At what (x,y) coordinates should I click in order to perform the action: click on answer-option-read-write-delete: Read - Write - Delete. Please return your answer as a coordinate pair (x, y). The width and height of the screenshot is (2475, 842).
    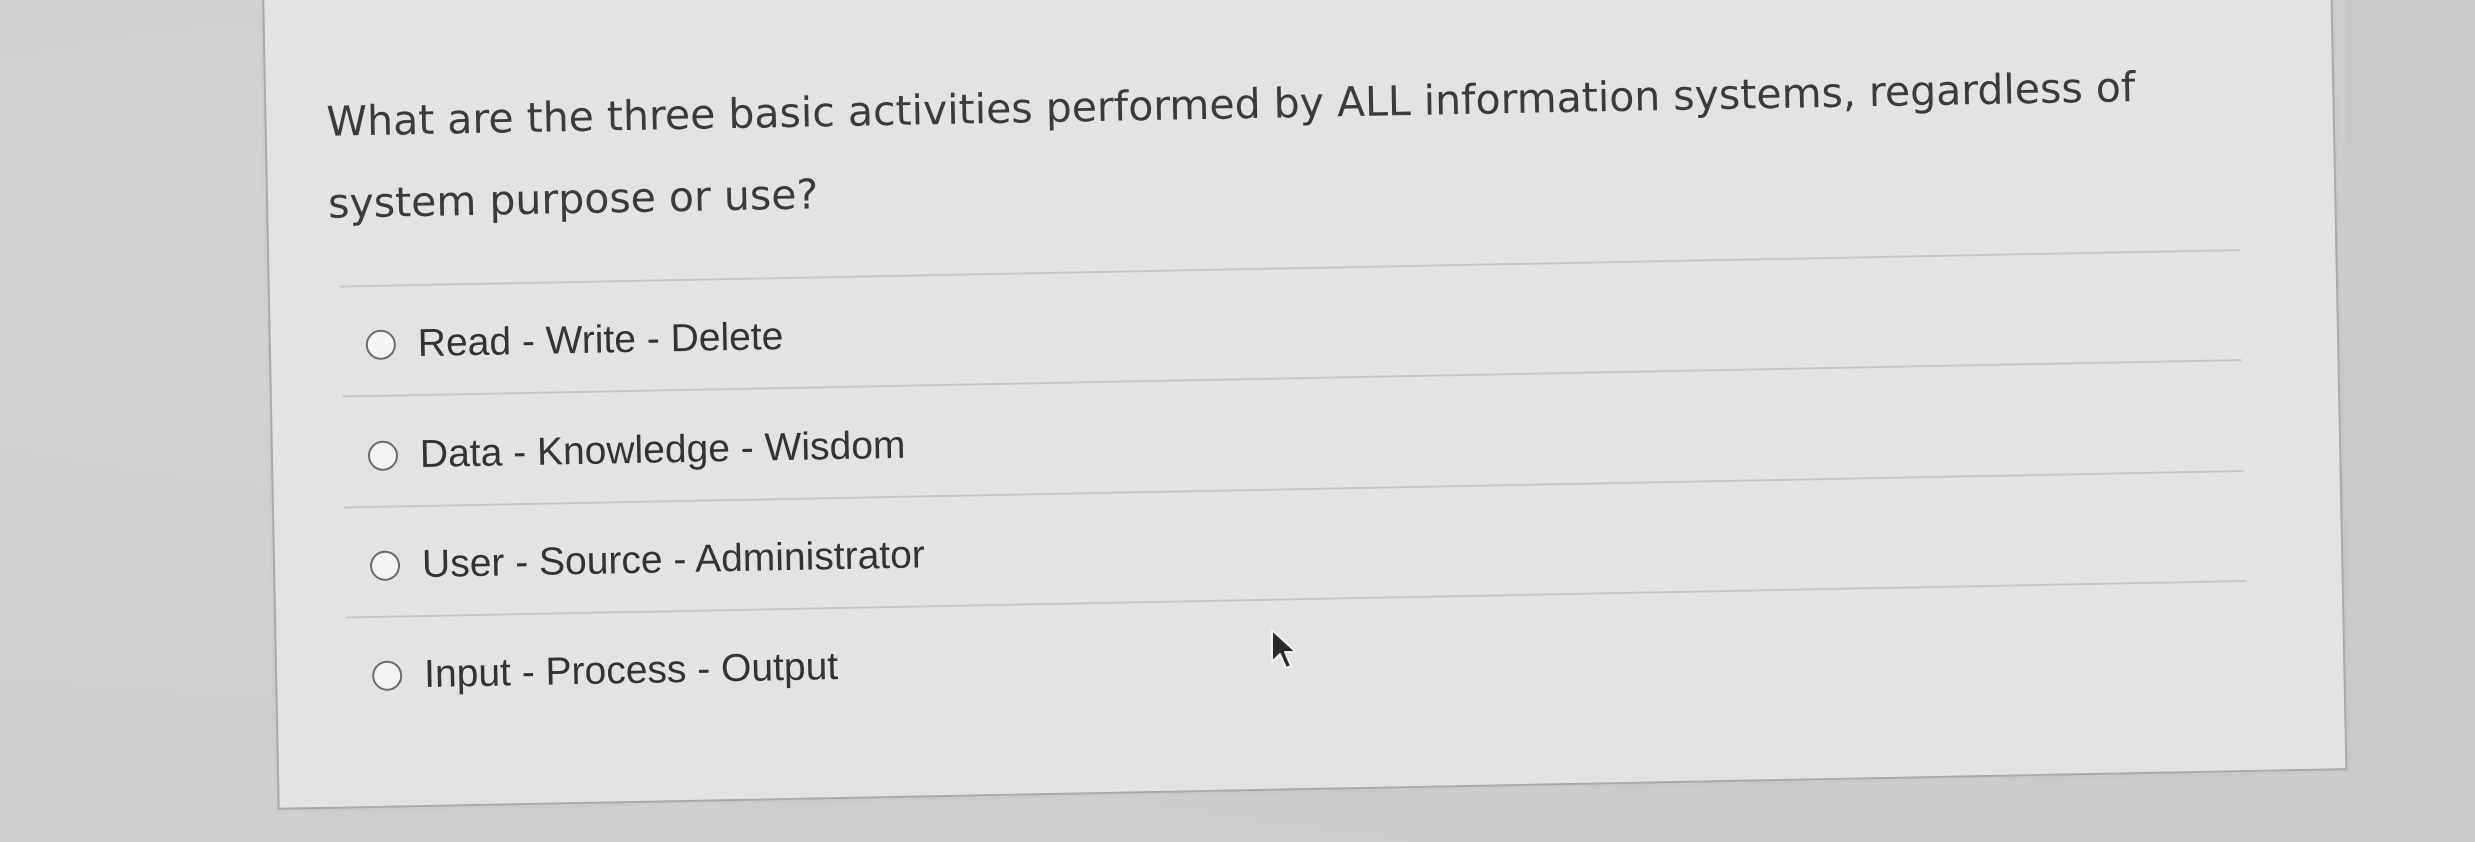
    Looking at the image, I should click on (574, 341).